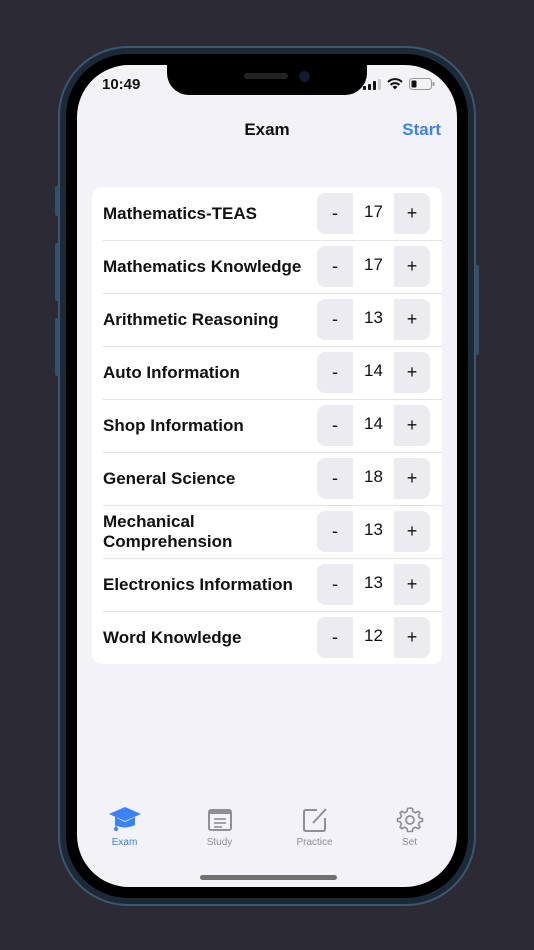 This screenshot has height=950, width=534. Describe the element at coordinates (314, 820) in the screenshot. I see `edit-icon` at that location.